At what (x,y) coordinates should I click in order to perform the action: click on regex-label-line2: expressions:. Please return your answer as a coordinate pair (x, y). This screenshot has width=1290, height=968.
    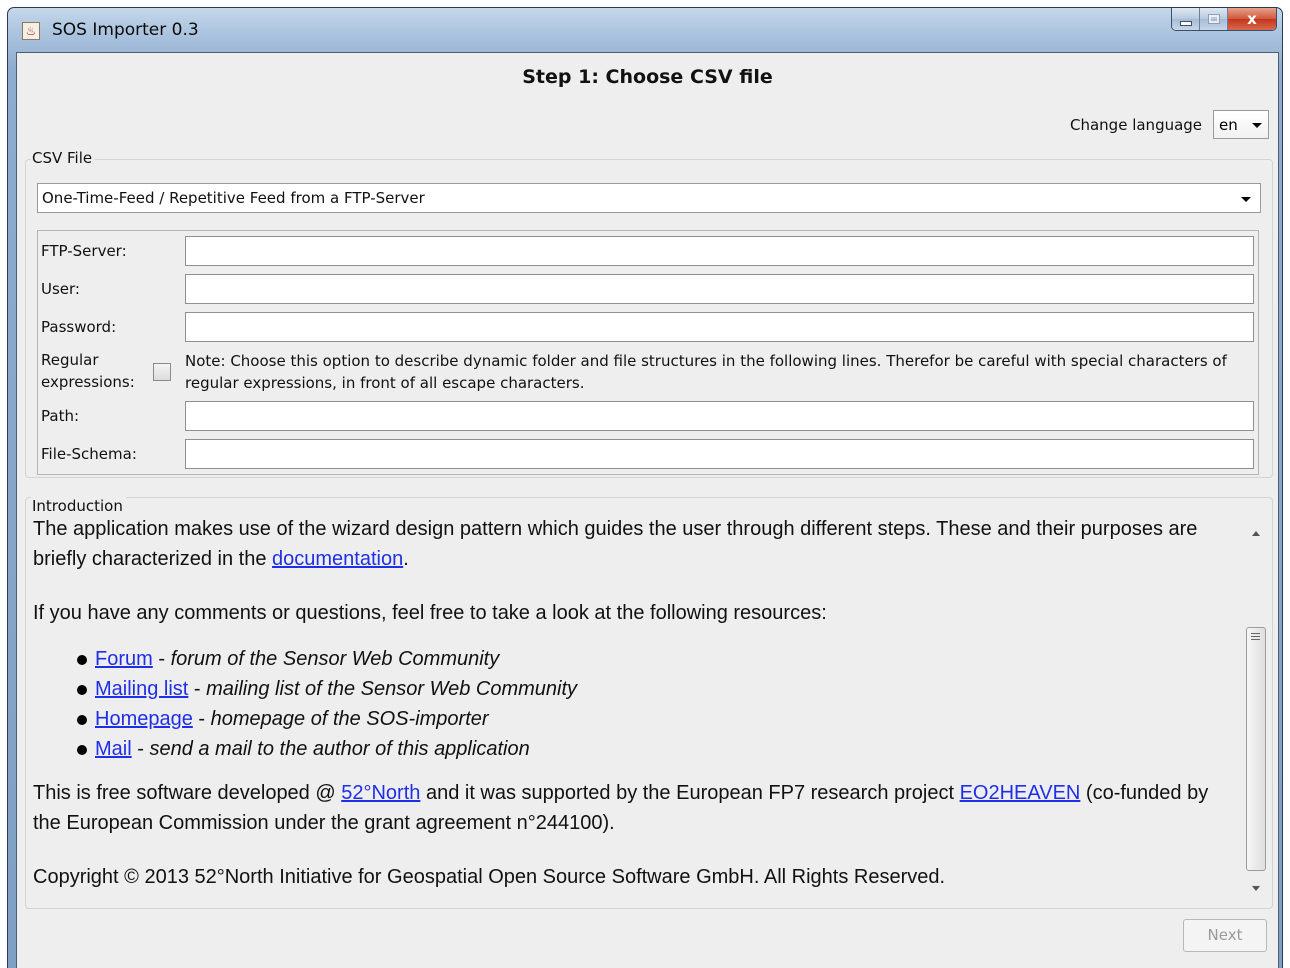
    Looking at the image, I should click on (88, 382).